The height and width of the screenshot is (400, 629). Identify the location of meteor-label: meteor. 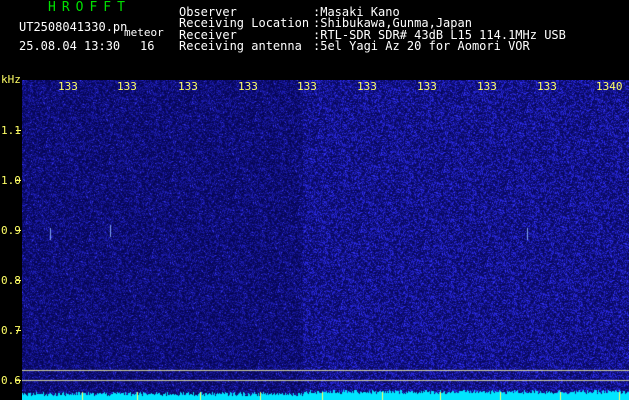
(144, 32).